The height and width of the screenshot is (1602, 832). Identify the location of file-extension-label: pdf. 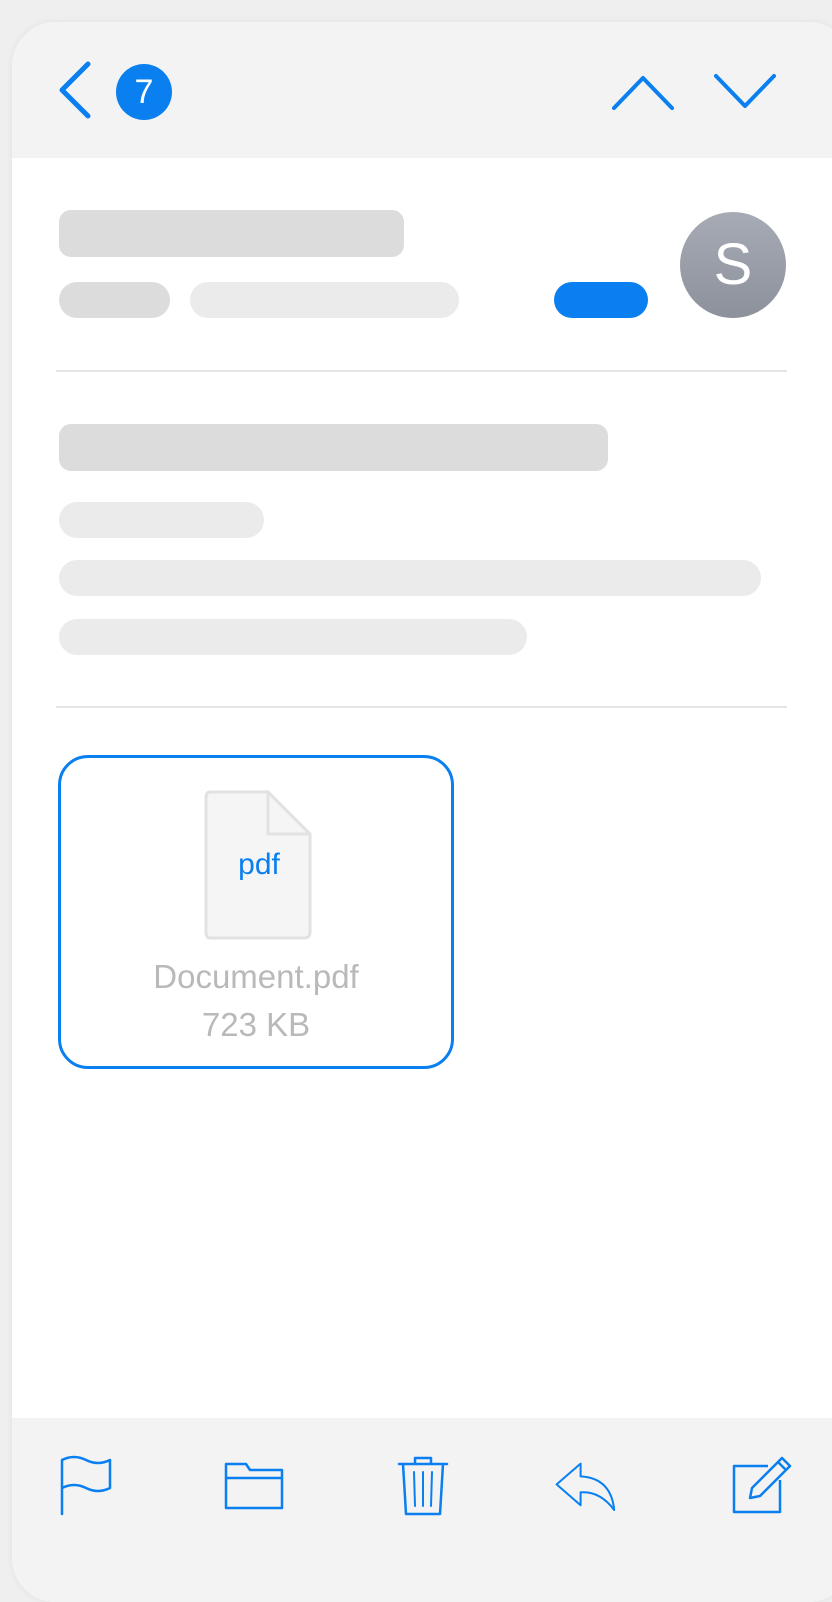
(259, 864).